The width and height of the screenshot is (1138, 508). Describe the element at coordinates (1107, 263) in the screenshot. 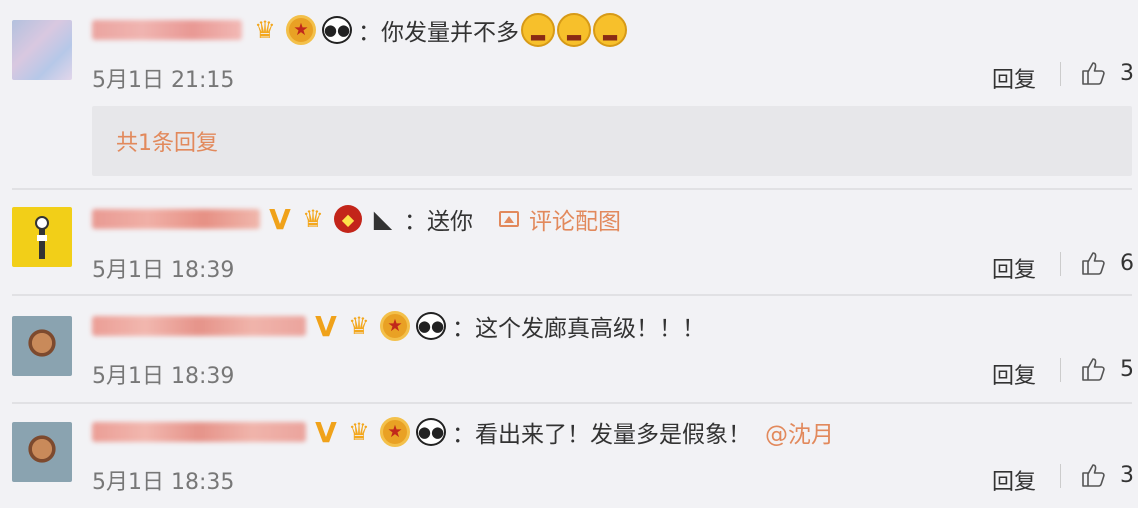

I see `like-button: 6` at that location.